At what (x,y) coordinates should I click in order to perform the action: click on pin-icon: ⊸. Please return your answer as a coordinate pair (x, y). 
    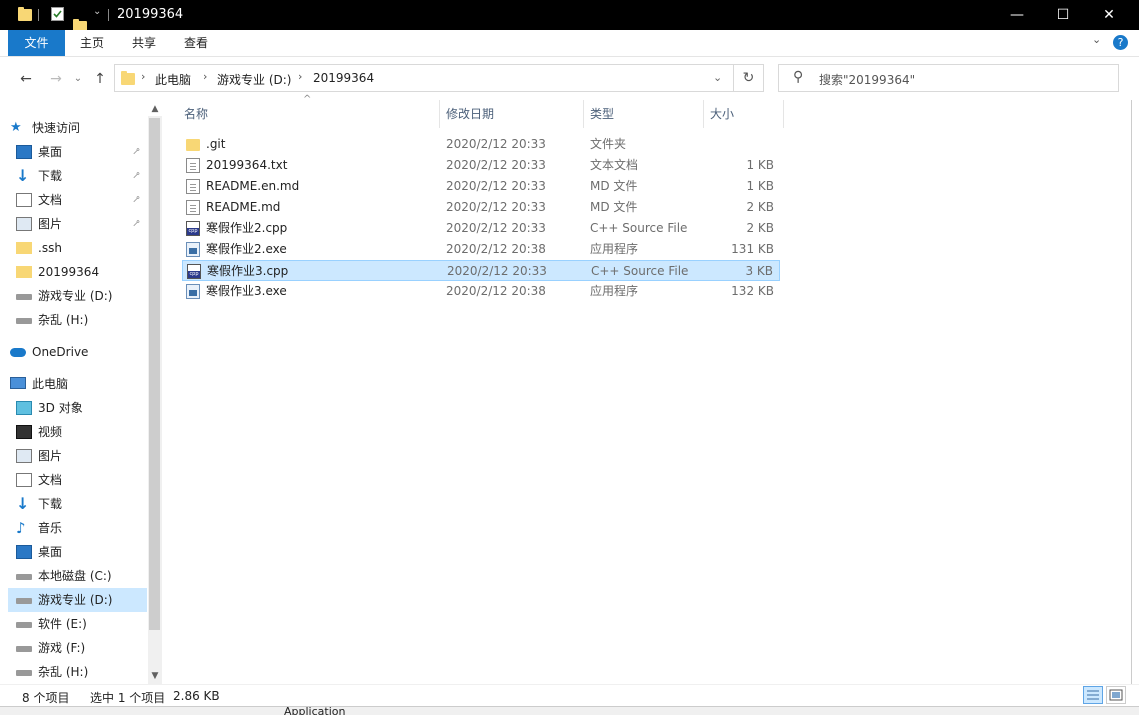
    Looking at the image, I should click on (136, 199).